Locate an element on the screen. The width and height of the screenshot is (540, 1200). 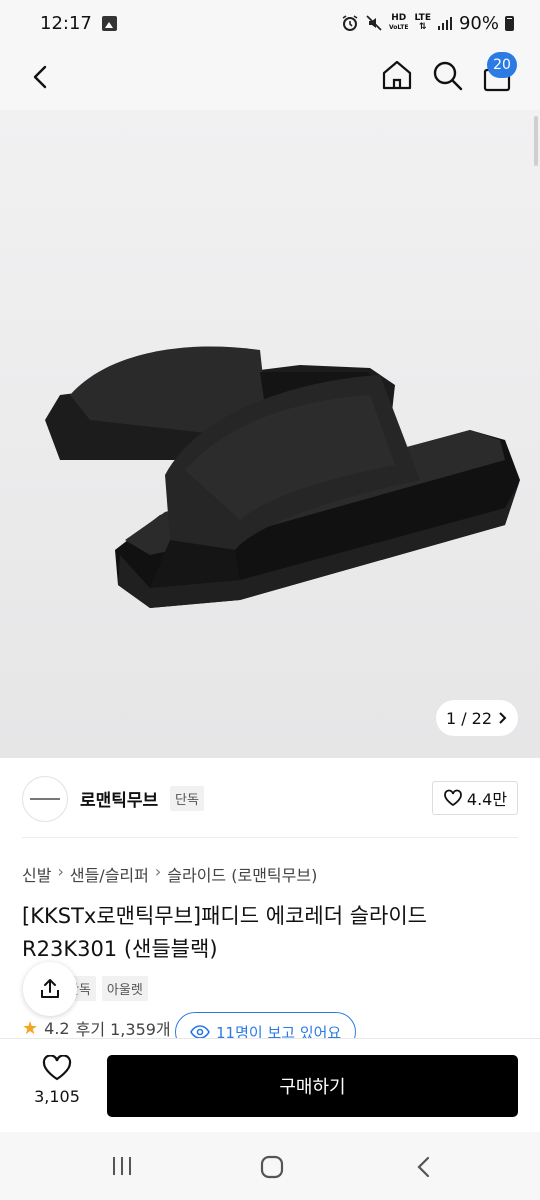
brand-exclusive-tag: 단독 is located at coordinates (187, 798).